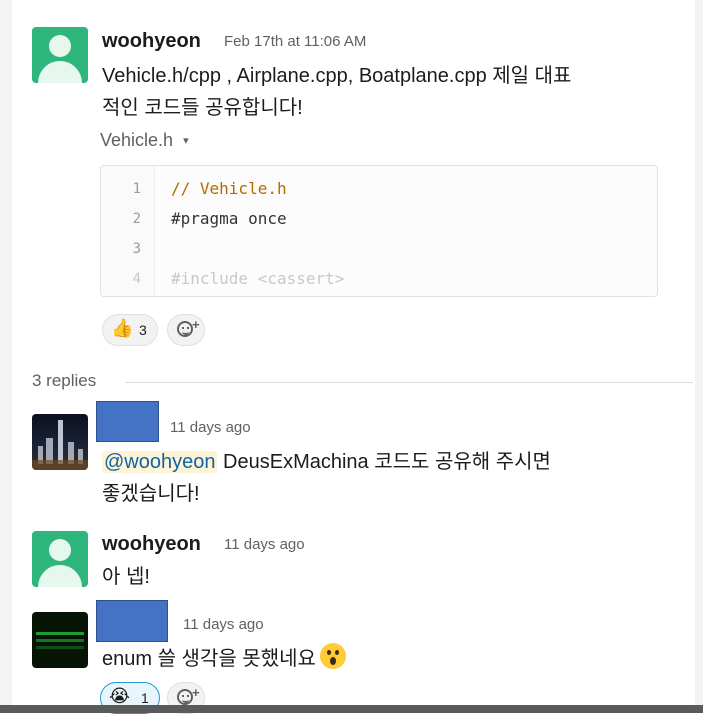 This screenshot has height=714, width=703. I want to click on skyline-water, so click(60, 465).